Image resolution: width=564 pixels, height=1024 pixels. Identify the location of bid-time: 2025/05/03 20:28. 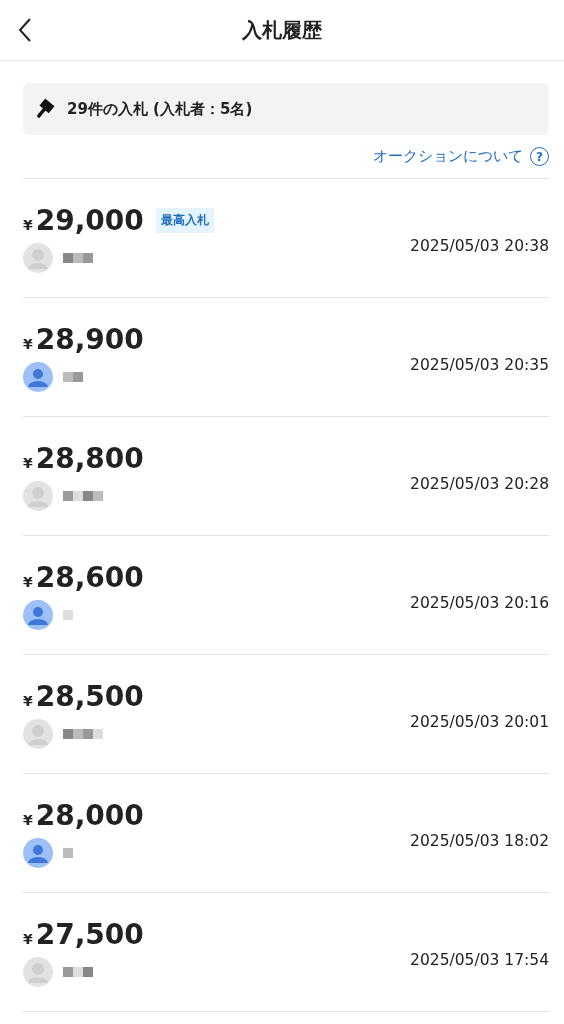
(479, 484).